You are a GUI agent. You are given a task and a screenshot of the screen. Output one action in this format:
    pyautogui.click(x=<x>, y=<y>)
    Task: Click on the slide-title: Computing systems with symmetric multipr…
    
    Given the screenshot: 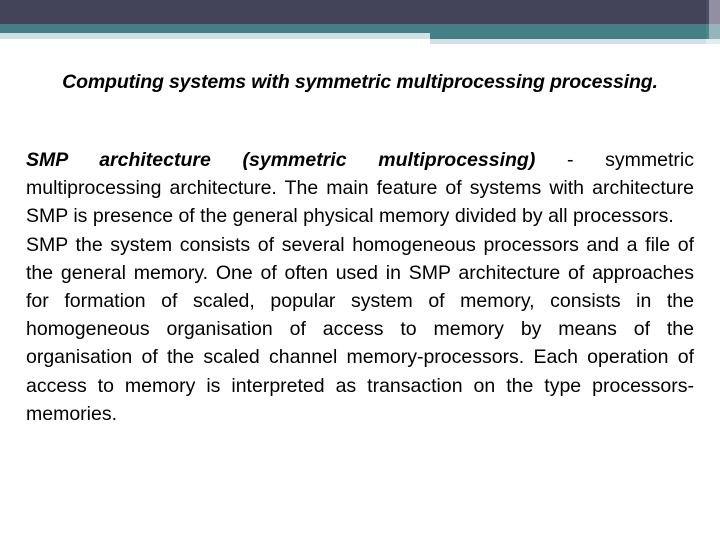 What is the action you would take?
    pyautogui.click(x=360, y=82)
    